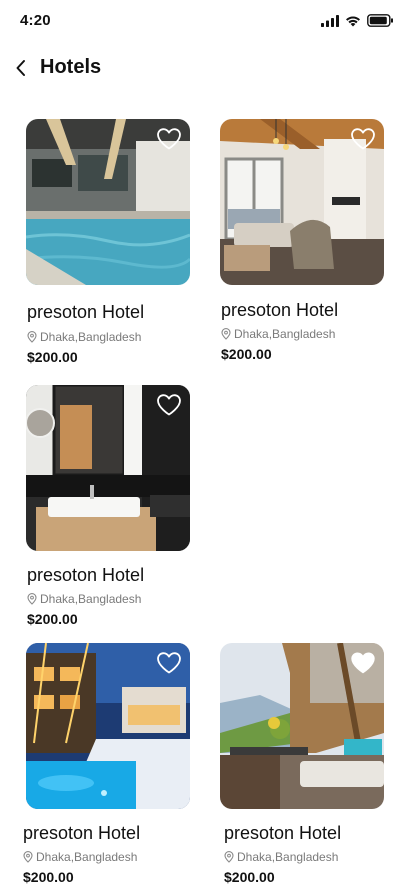  What do you see at coordinates (35, 20) in the screenshot?
I see `status-time: 4:20` at bounding box center [35, 20].